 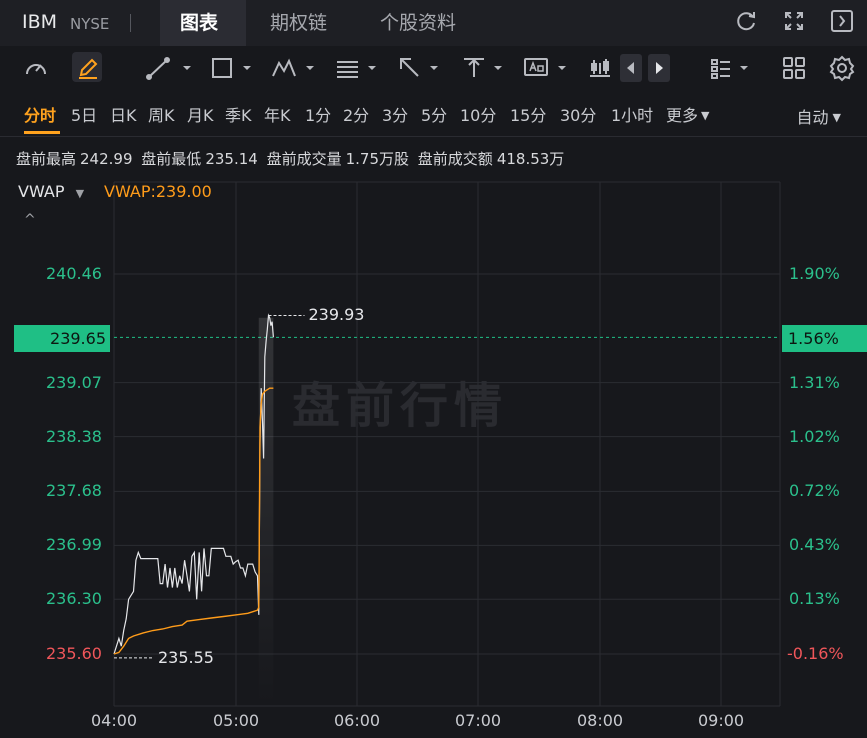 What do you see at coordinates (814, 491) in the screenshot?
I see `y-tick-label-right: 0.72%` at bounding box center [814, 491].